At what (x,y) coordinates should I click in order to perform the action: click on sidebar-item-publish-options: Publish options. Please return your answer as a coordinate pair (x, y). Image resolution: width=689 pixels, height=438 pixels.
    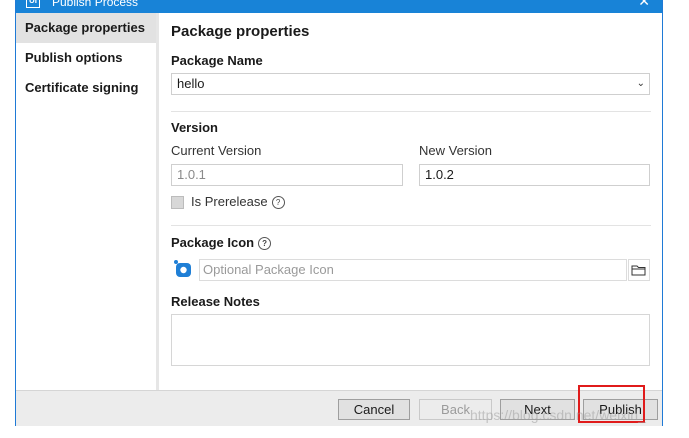
    Looking at the image, I should click on (86, 58).